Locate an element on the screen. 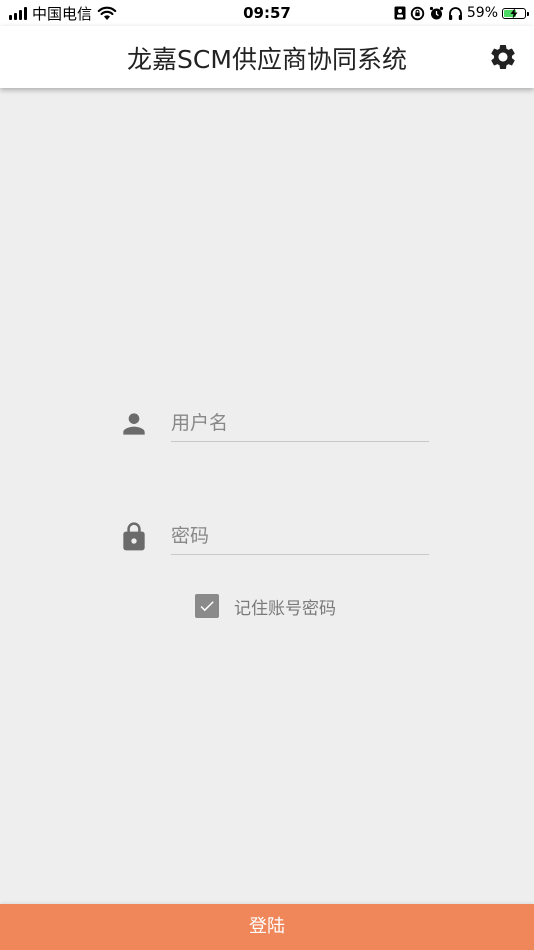 This screenshot has width=534, height=950. remember-checkbox is located at coordinates (207, 606).